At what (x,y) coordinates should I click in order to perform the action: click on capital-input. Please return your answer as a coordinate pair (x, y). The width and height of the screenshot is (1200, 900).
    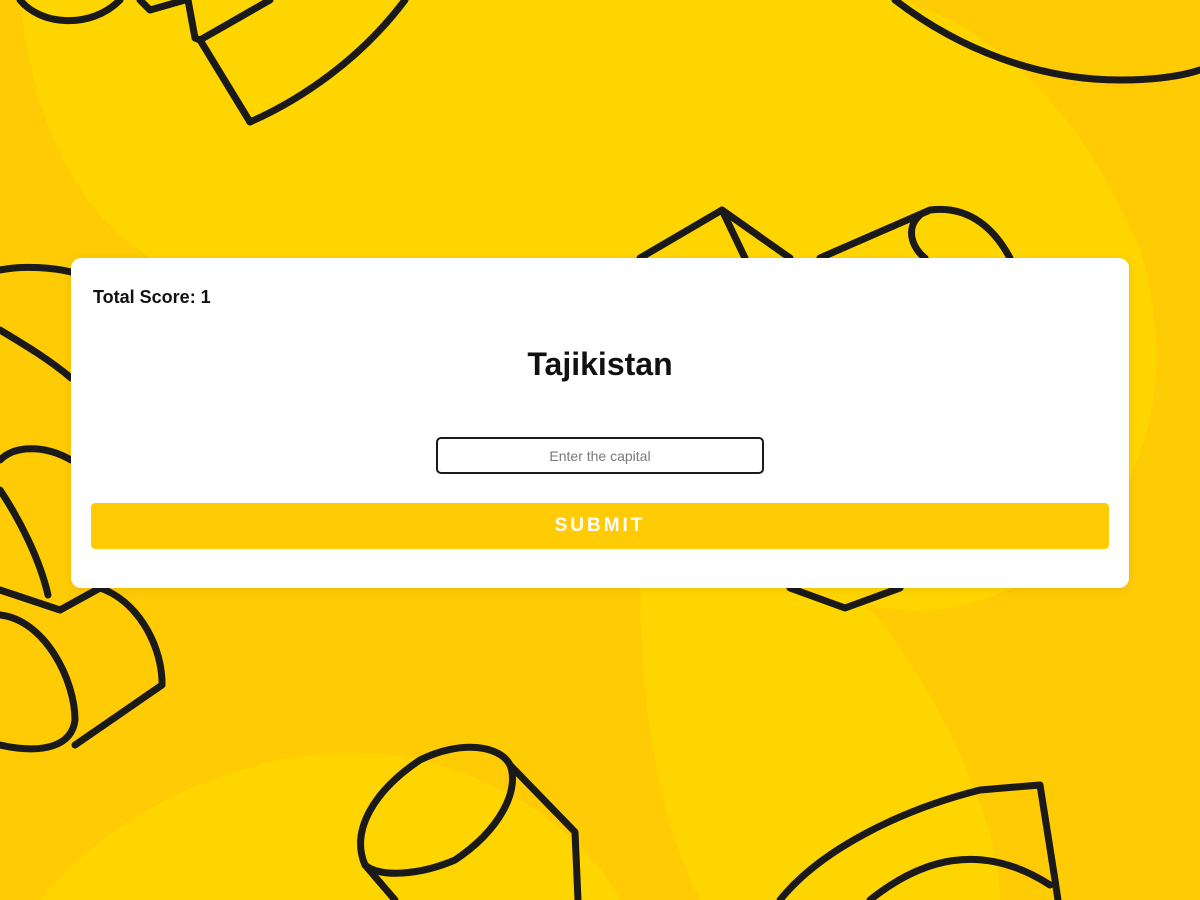
    Looking at the image, I should click on (600, 455).